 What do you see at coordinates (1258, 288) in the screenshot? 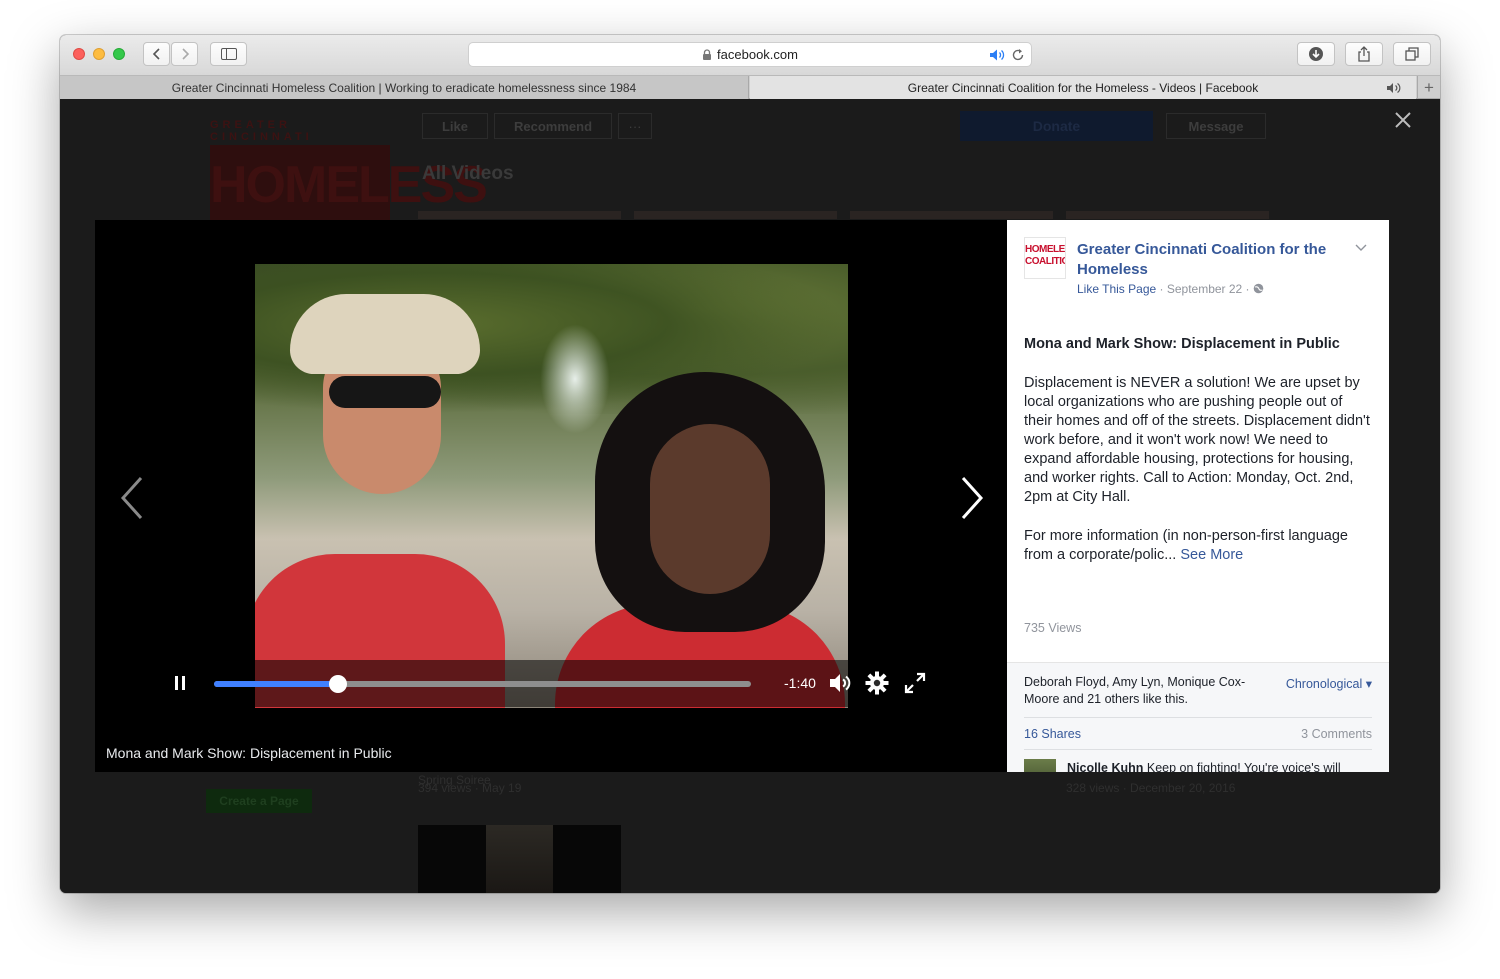
I see `globe-icon` at bounding box center [1258, 288].